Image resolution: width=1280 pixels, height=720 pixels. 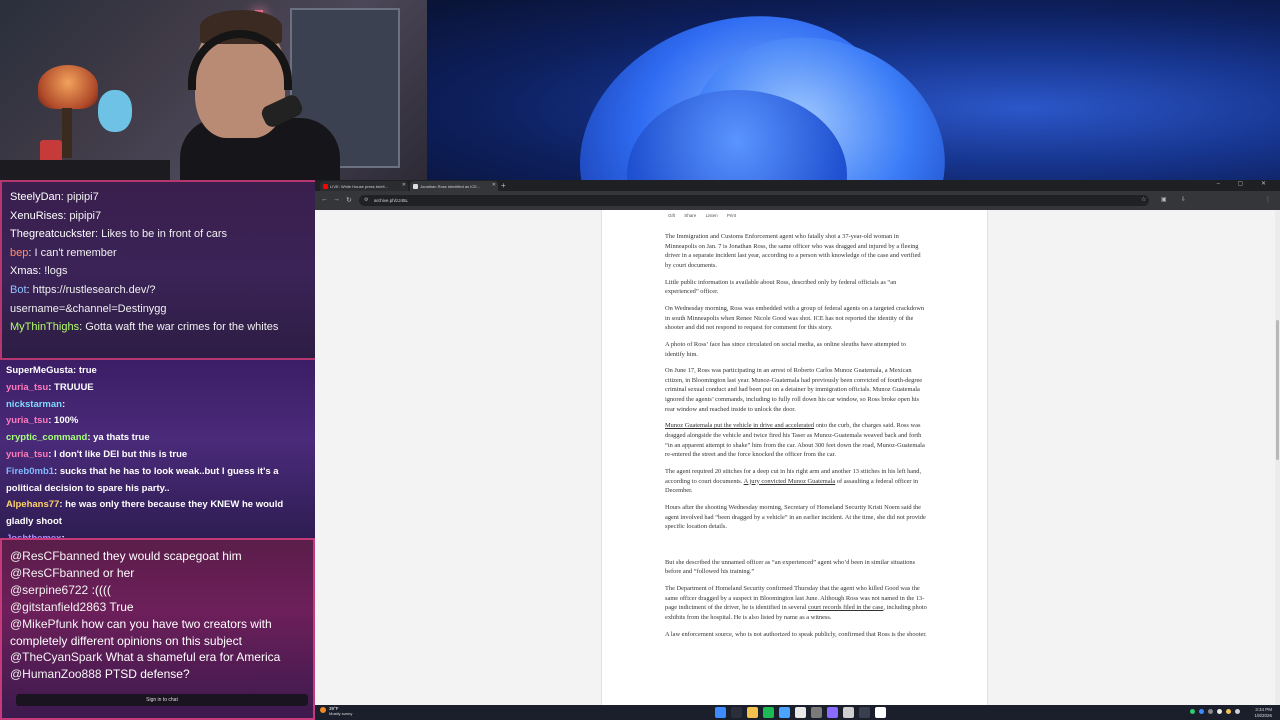 I want to click on chat-username: Fireb0mb1, so click(x=30, y=471).